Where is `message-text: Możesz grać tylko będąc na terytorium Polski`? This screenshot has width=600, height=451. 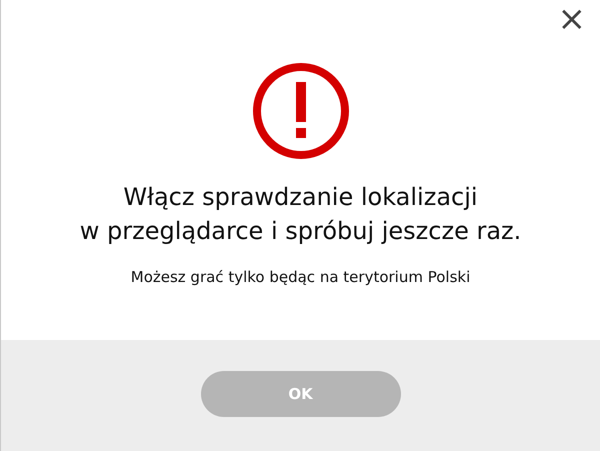 message-text: Możesz grać tylko będąc na terytorium Polski is located at coordinates (300, 277).